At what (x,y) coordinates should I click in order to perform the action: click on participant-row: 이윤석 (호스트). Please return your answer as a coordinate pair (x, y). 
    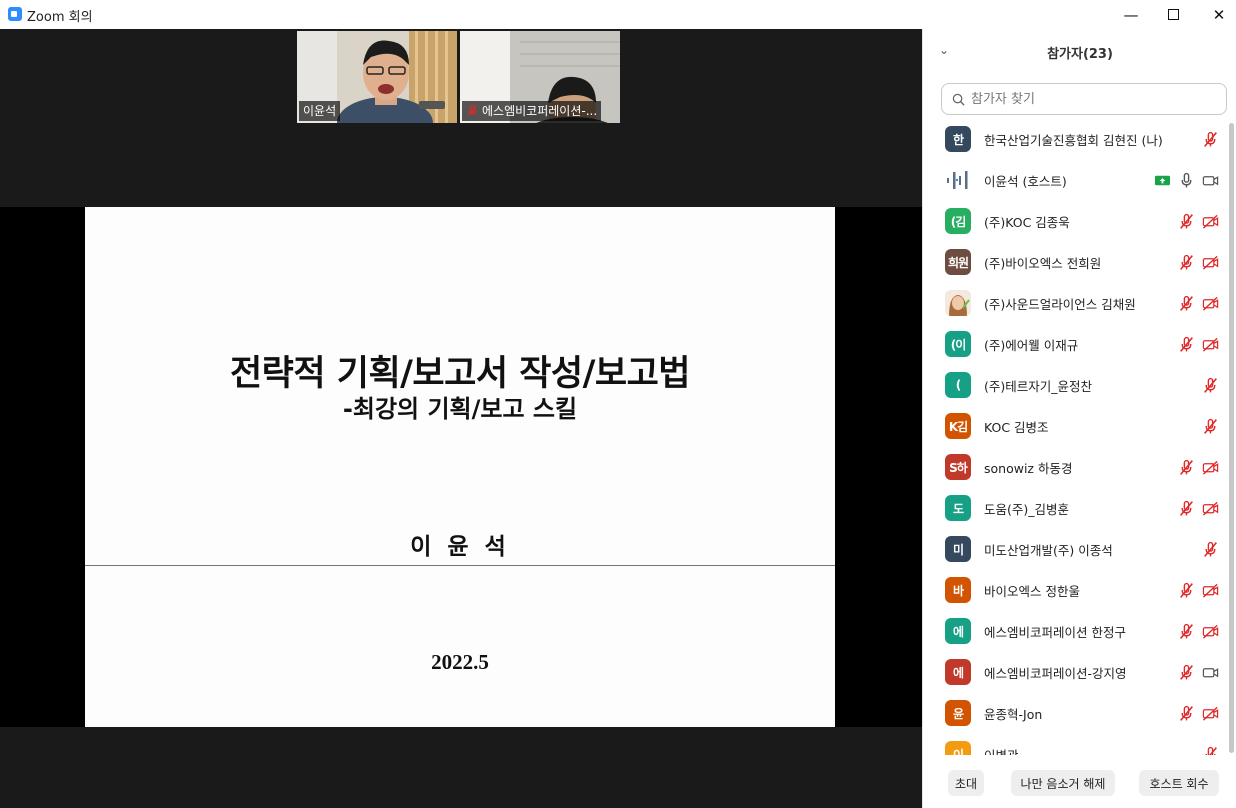
    Looking at the image, I should click on (1078, 180).